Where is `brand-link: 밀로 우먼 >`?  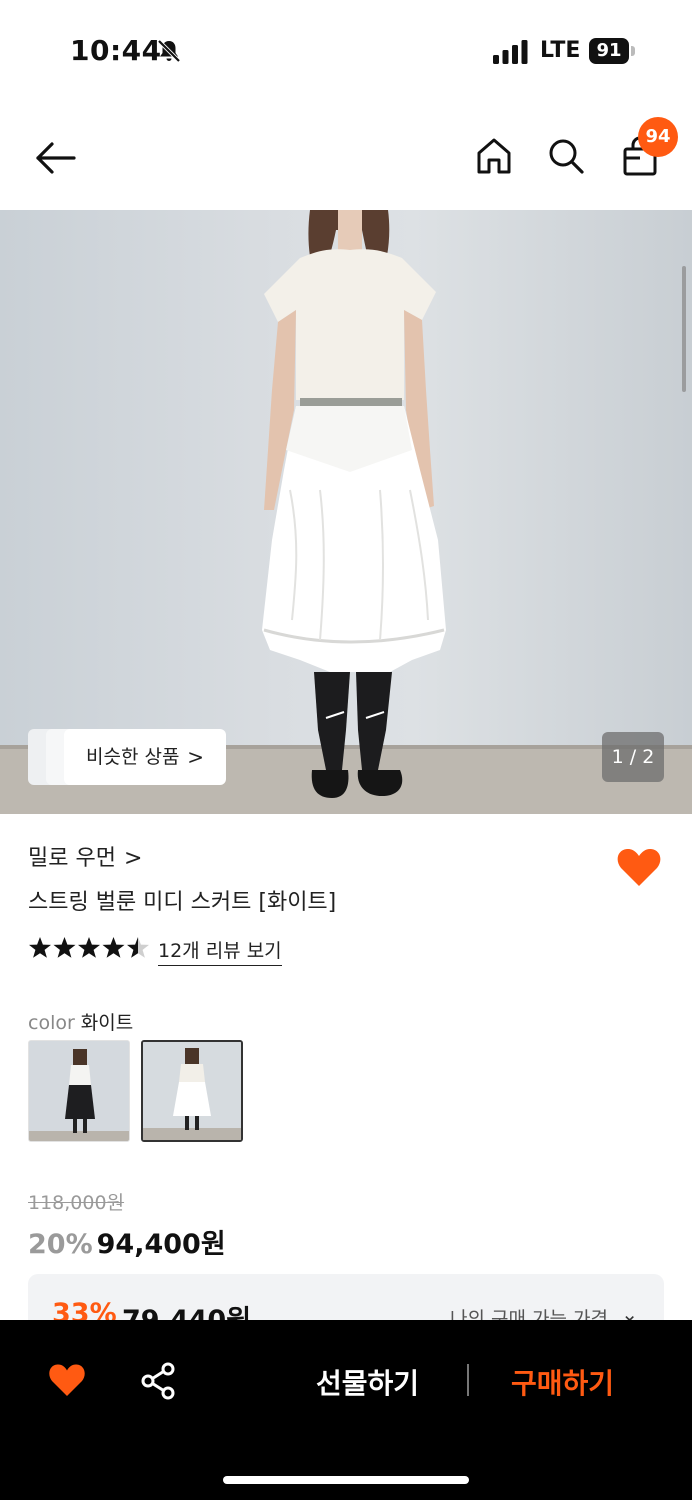 brand-link: 밀로 우먼 > is located at coordinates (85, 856).